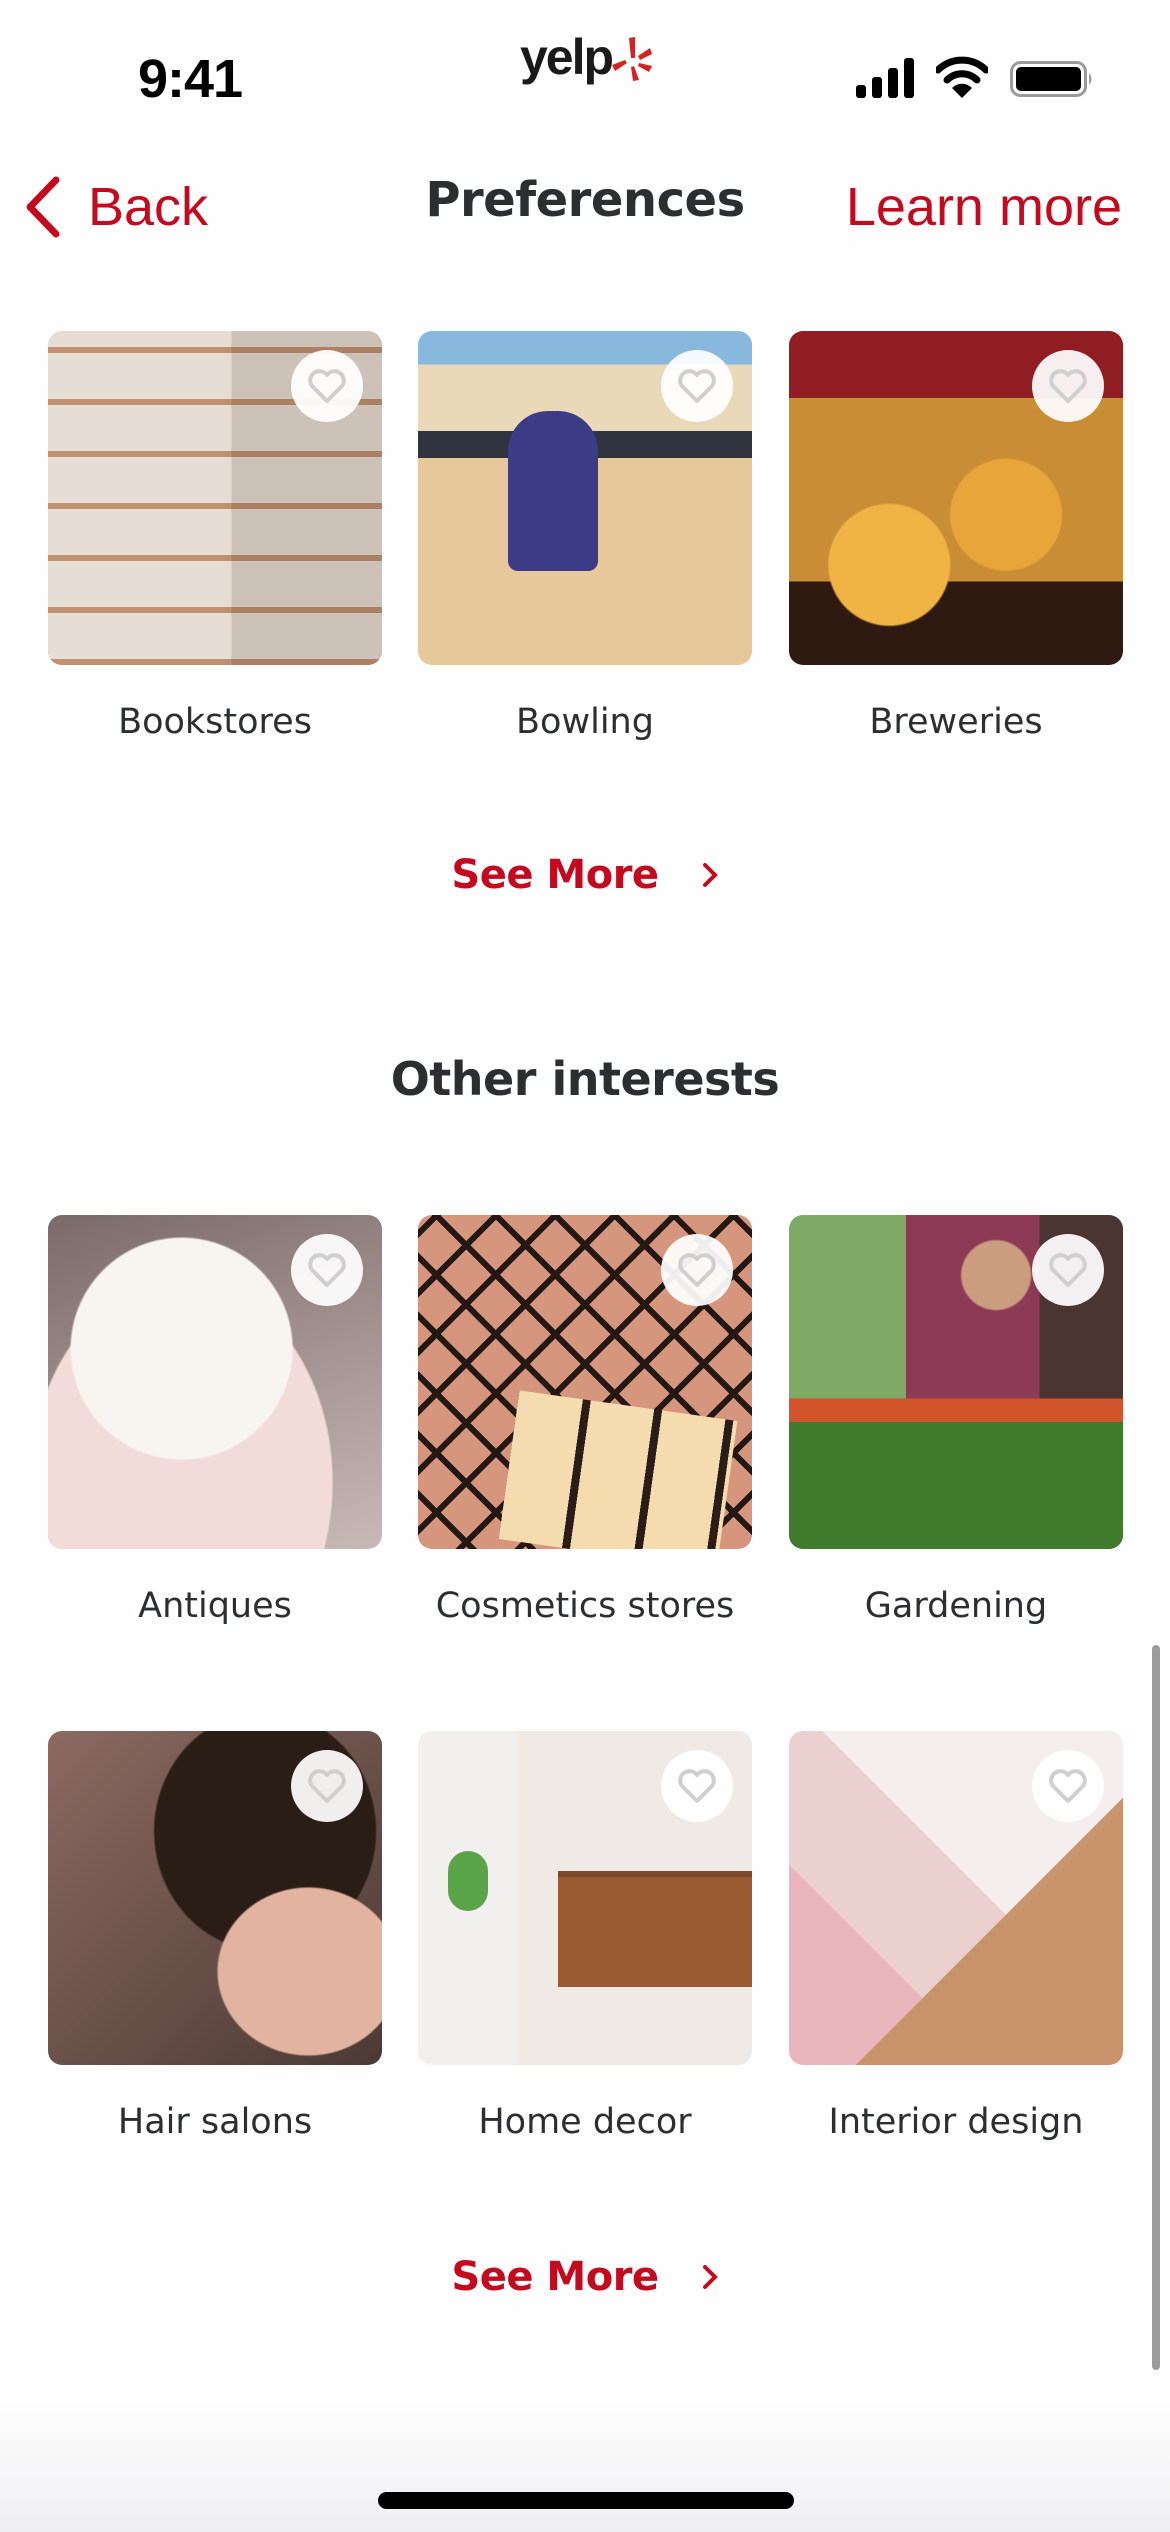 This screenshot has height=2532, width=1170. What do you see at coordinates (585, 2122) in the screenshot?
I see `card-label: Home decor` at bounding box center [585, 2122].